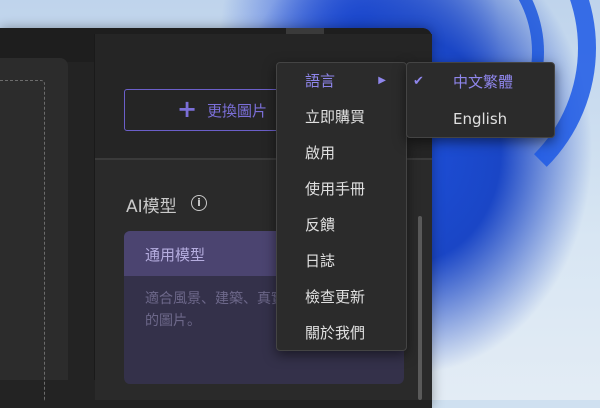  Describe the element at coordinates (175, 255) in the screenshot. I see `model-card-title: 通用模型` at that location.